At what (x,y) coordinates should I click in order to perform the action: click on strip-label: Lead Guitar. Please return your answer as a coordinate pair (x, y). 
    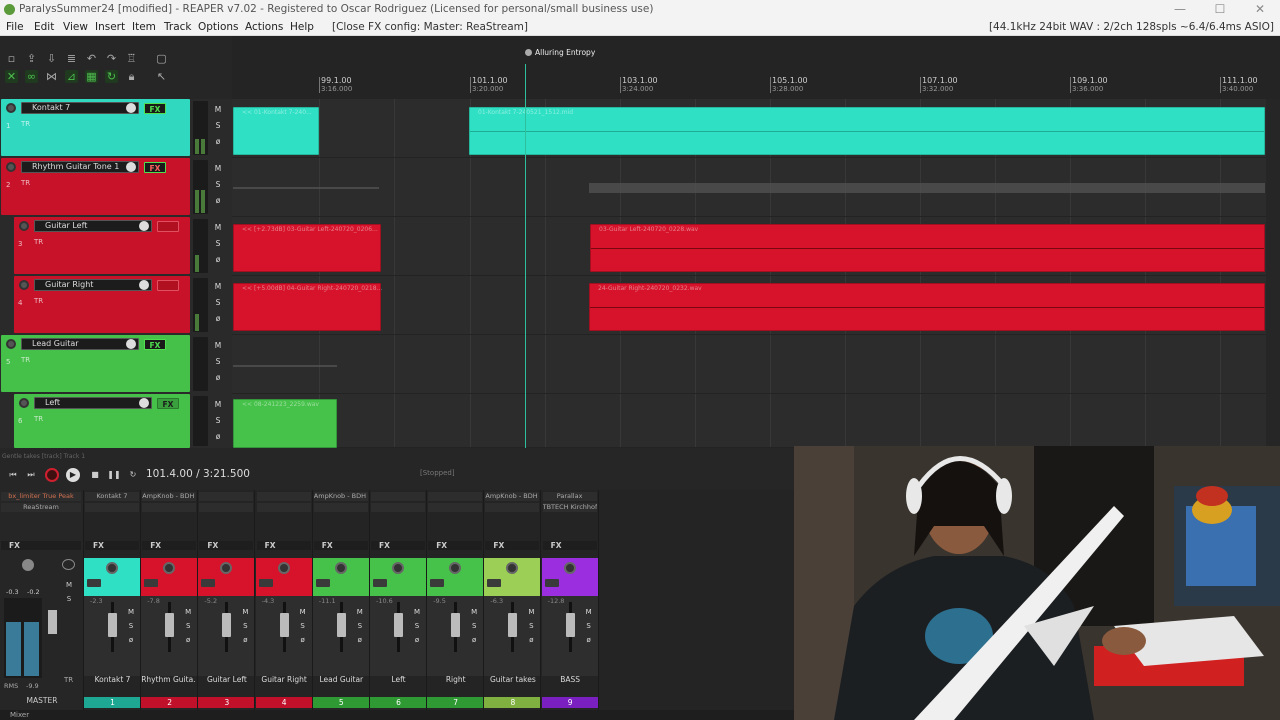
    Looking at the image, I should click on (341, 679).